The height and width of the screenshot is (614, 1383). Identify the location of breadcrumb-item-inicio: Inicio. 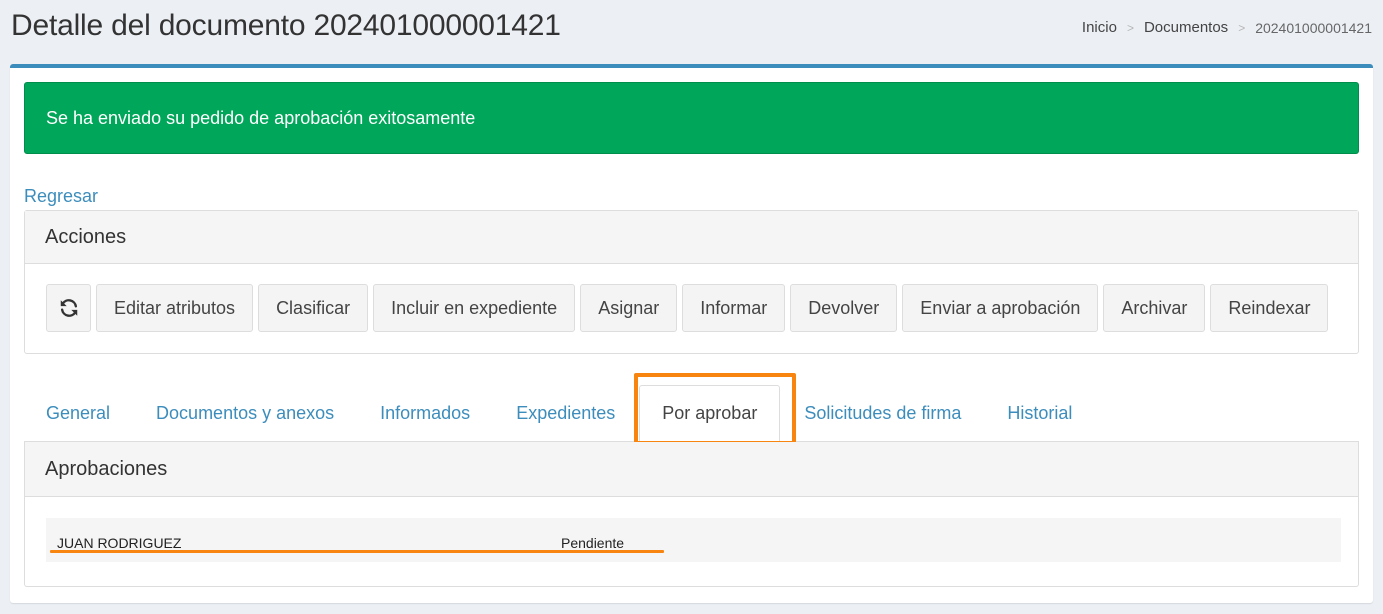
(1099, 27).